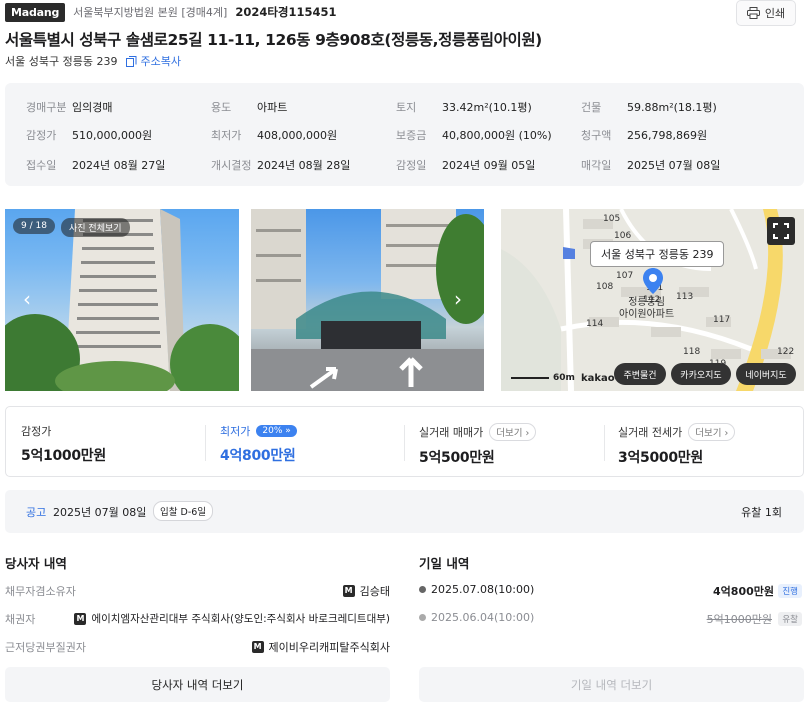 The width and height of the screenshot is (804, 705). What do you see at coordinates (722, 320) in the screenshot?
I see `map-block-117: 117` at bounding box center [722, 320].